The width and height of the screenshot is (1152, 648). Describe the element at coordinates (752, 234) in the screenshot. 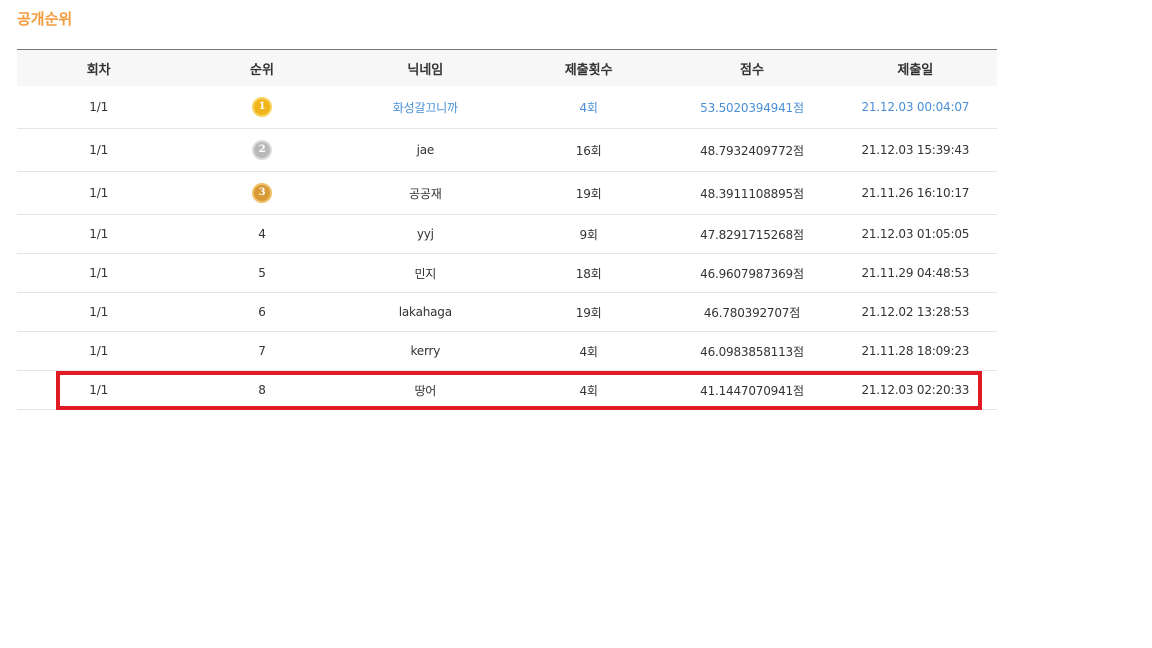

I see `score-cell: 47.8291715268점` at that location.